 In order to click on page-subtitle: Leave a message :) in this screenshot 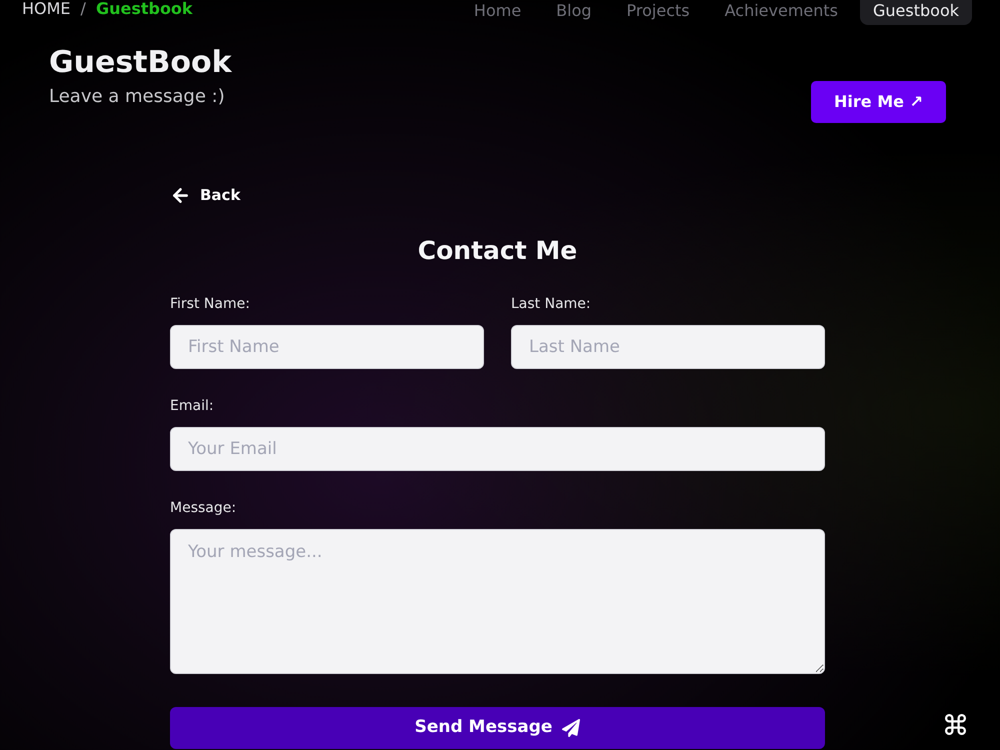, I will do `click(137, 97)`.